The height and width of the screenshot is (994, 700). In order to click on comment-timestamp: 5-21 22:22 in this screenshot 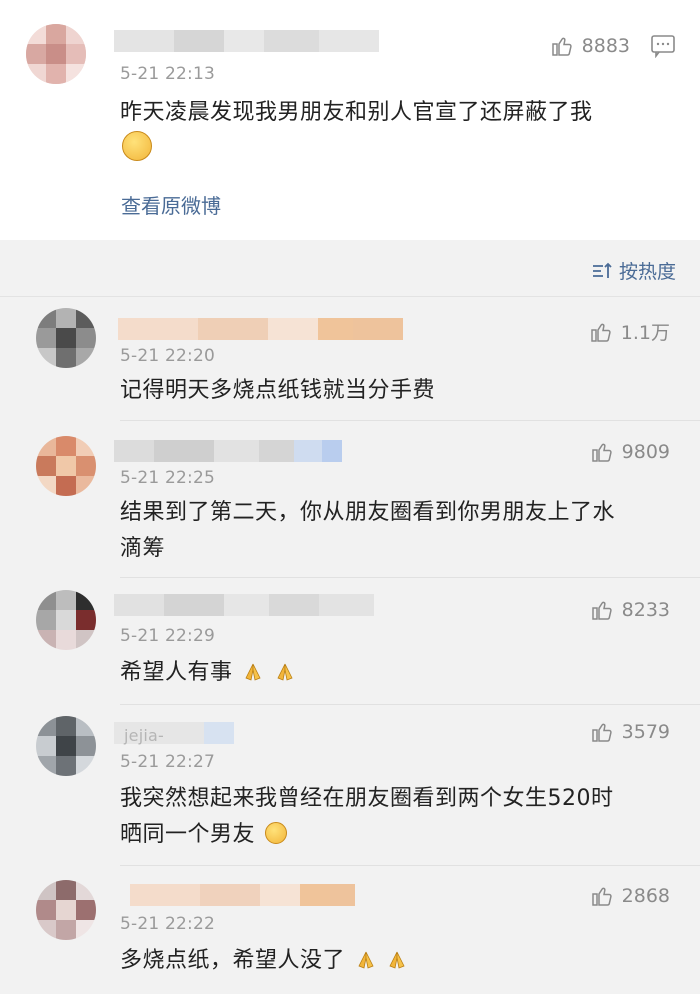, I will do `click(167, 924)`.